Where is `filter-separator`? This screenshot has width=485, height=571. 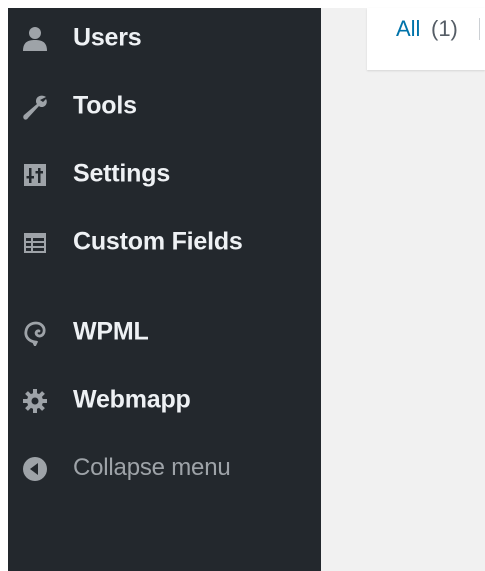 filter-separator is located at coordinates (479, 29).